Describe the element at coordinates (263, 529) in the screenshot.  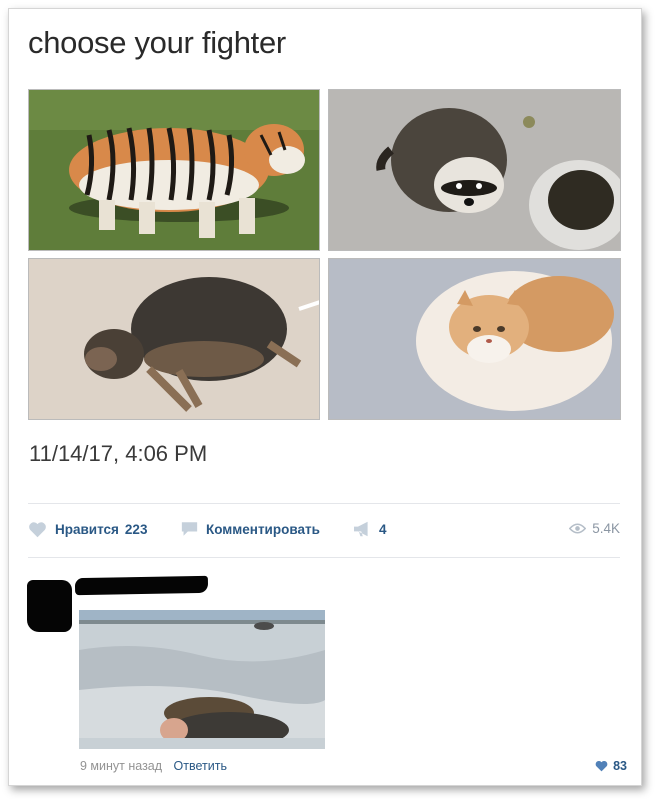
I see `comment-label: Комментировать` at that location.